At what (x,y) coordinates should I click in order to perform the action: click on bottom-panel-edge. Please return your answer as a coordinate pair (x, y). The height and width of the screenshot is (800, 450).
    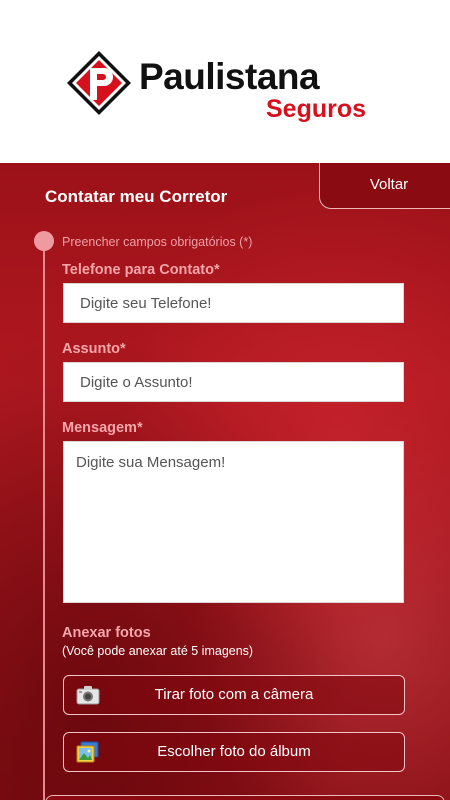
    Looking at the image, I should click on (245, 797).